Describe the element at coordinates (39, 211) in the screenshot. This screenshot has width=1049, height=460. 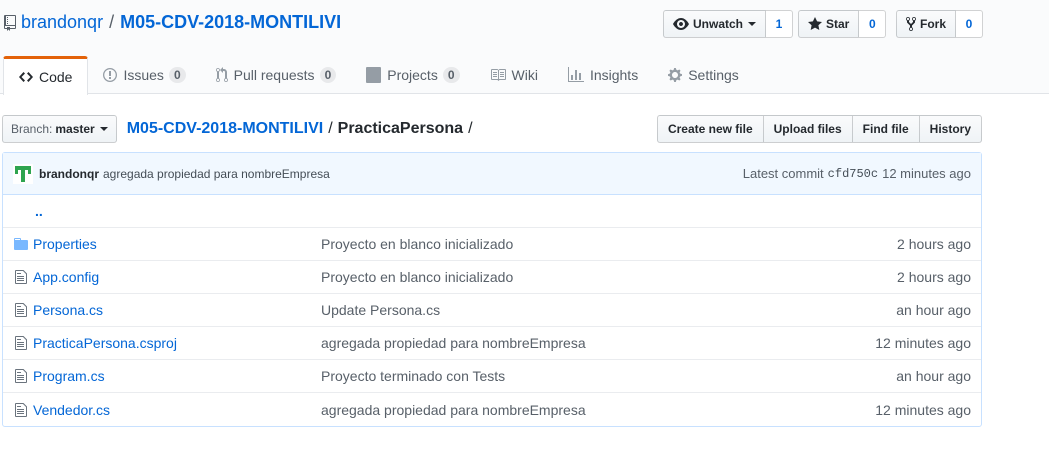
I see `parent-directory-link: ..` at that location.